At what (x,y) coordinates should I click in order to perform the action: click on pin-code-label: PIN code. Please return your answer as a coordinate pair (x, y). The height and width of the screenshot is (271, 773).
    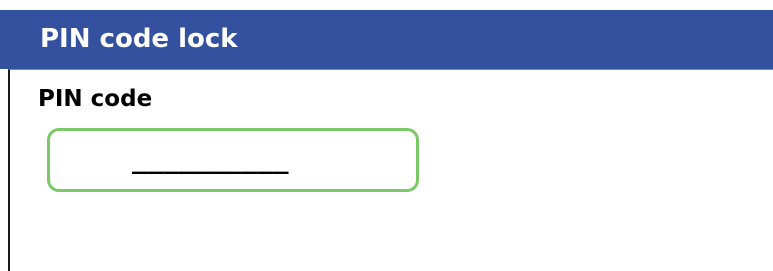
    Looking at the image, I should click on (95, 99).